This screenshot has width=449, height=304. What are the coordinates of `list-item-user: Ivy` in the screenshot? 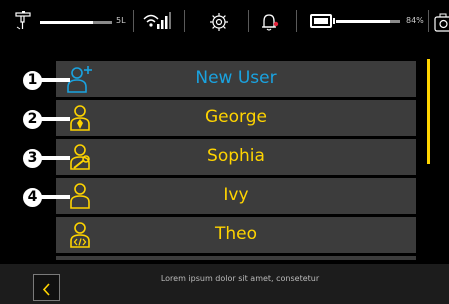 It's located at (236, 196).